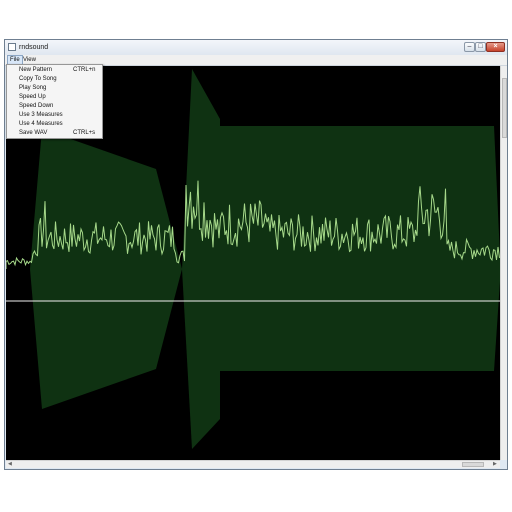 The width and height of the screenshot is (512, 512). What do you see at coordinates (33, 133) in the screenshot?
I see `menu-item-label: Save WAV` at bounding box center [33, 133].